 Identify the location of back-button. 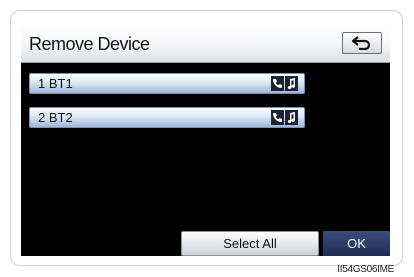
(362, 43).